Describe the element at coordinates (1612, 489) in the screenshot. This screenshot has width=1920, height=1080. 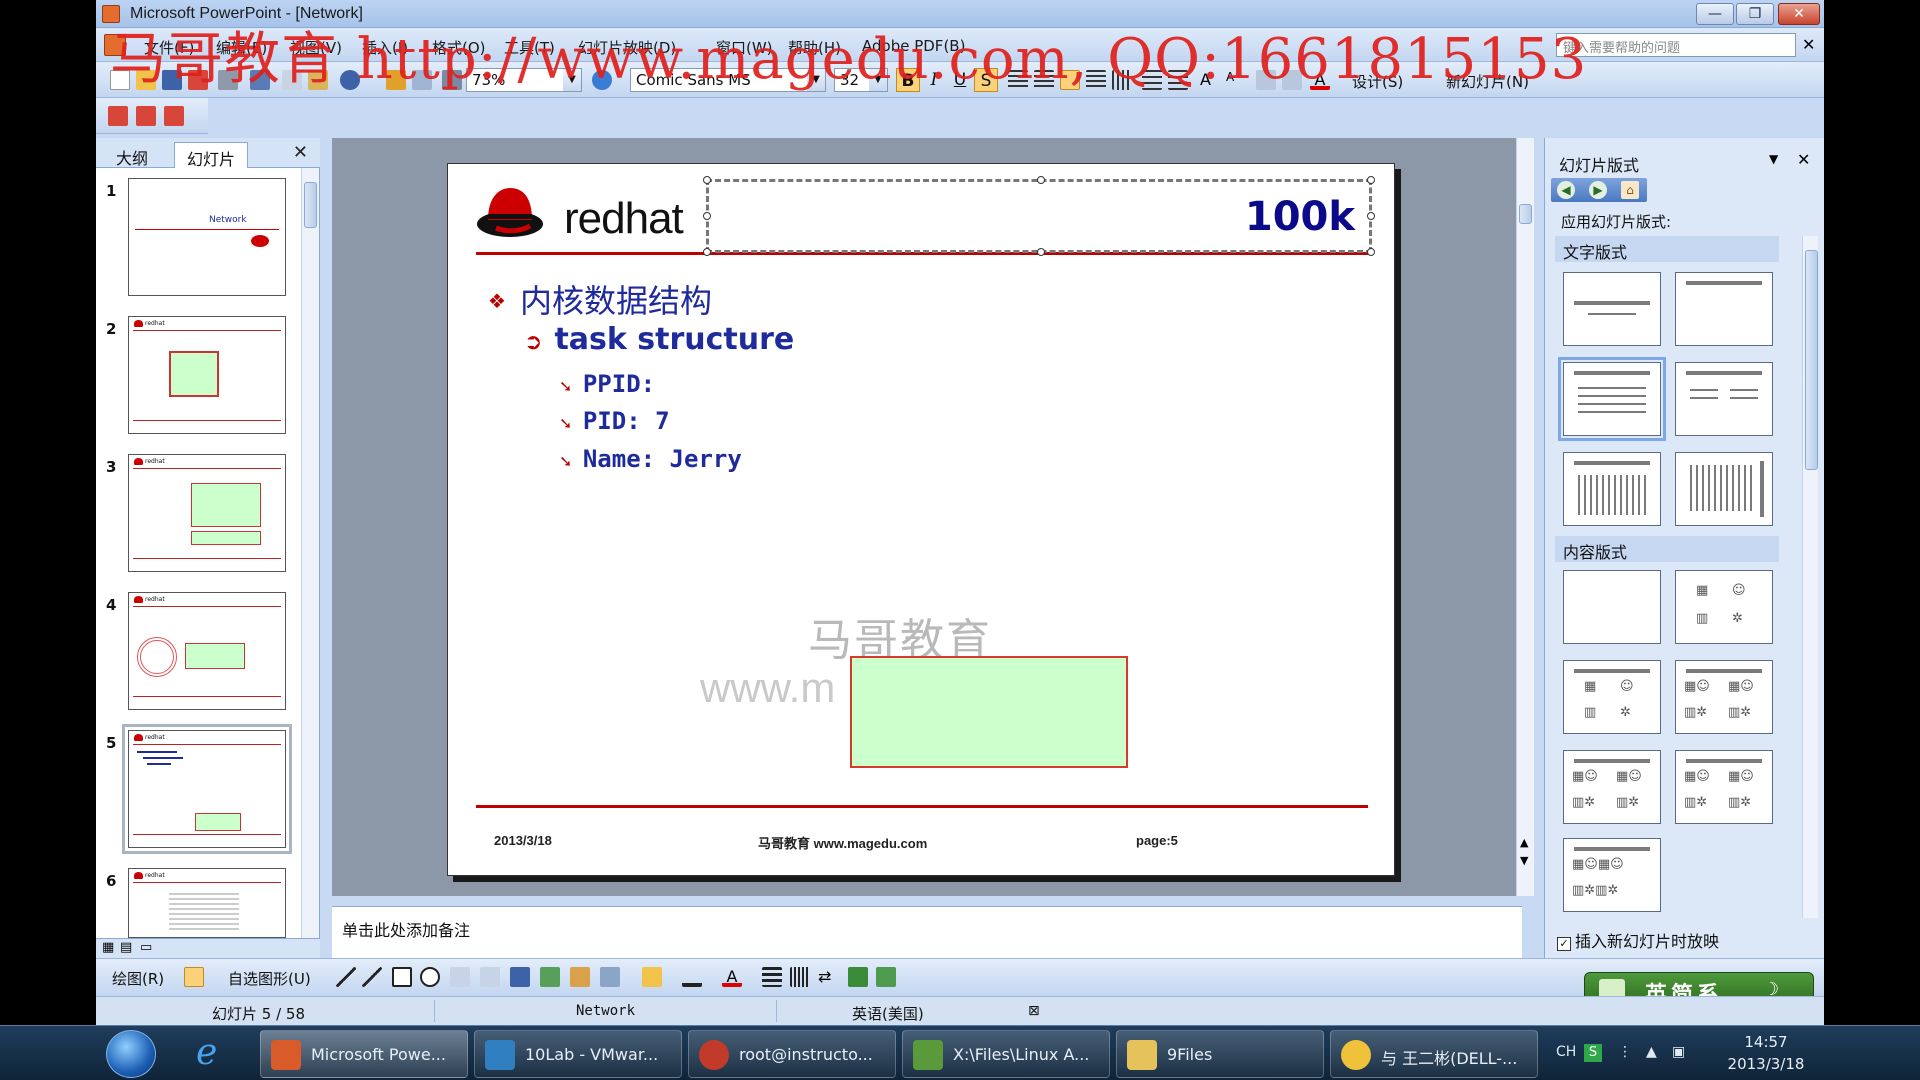
I see `layout-vertical-text` at that location.